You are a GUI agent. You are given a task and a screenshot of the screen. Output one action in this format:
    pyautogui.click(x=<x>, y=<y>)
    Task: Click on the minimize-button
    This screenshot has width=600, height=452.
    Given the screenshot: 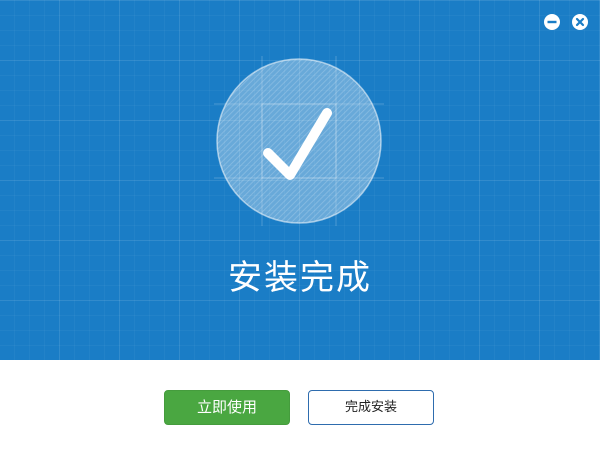 What is the action you would take?
    pyautogui.click(x=552, y=22)
    